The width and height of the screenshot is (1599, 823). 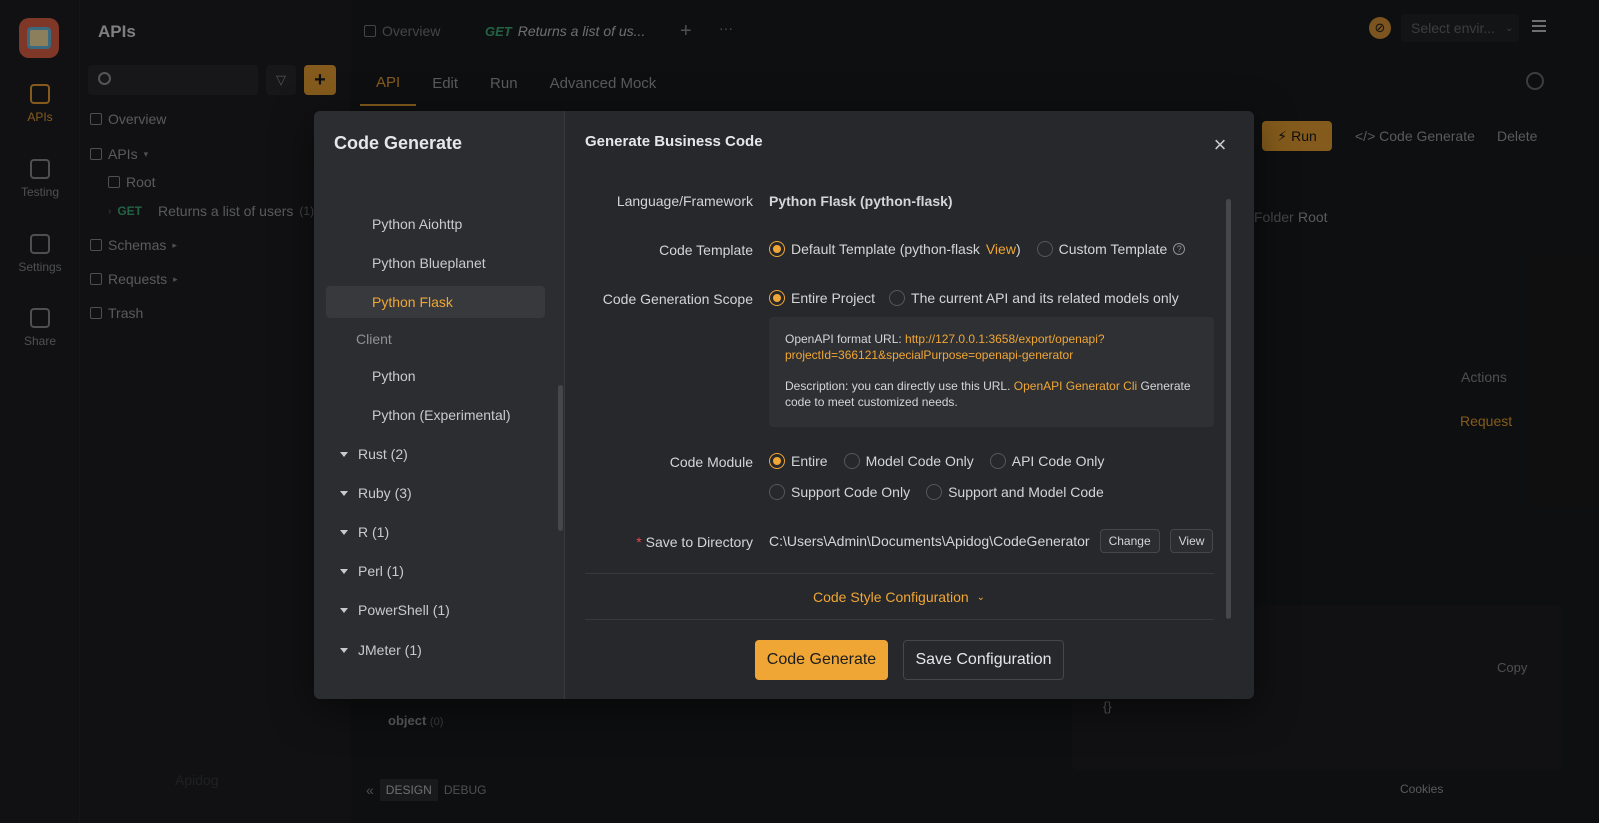 What do you see at coordinates (1026, 492) in the screenshot?
I see `module-support-model-label: Support and Model Code` at bounding box center [1026, 492].